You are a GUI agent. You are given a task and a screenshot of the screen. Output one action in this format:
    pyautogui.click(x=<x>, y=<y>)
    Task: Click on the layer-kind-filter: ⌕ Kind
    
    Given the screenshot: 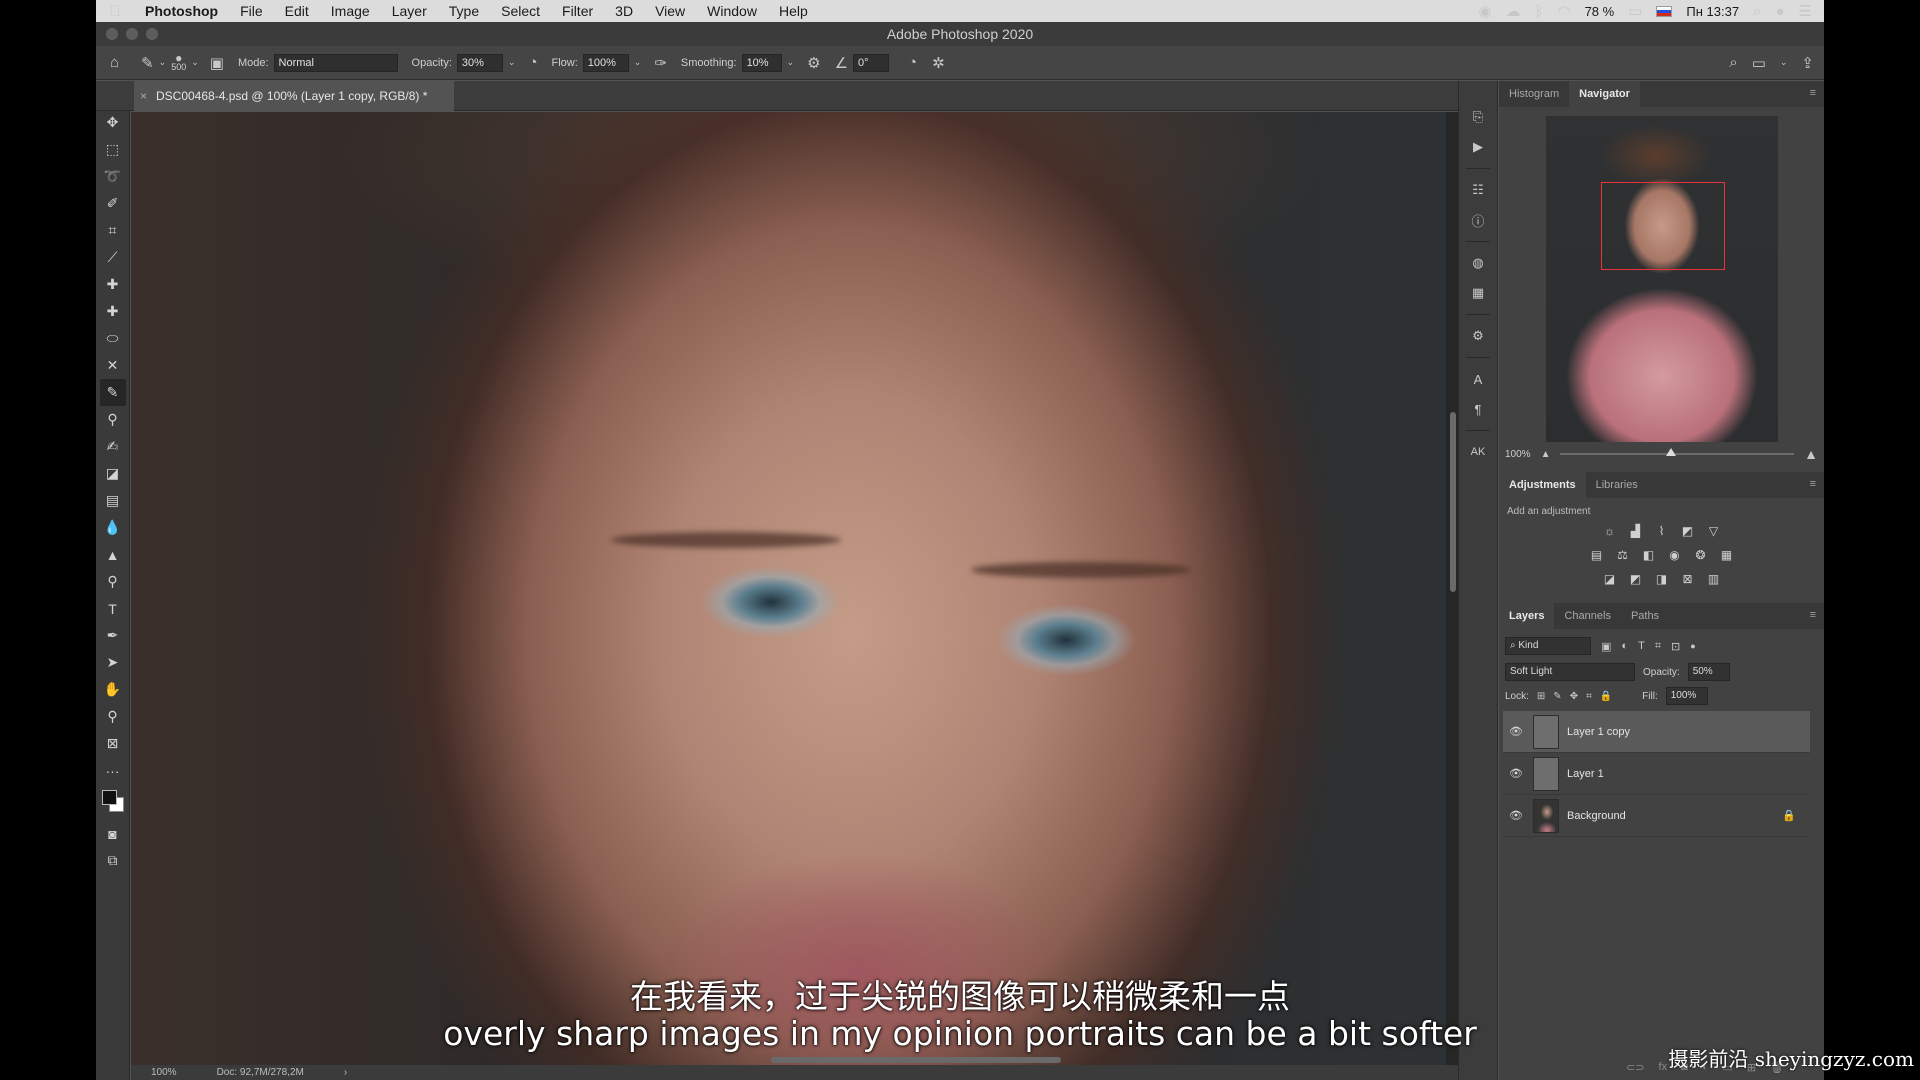 What is the action you would take?
    pyautogui.click(x=1548, y=646)
    